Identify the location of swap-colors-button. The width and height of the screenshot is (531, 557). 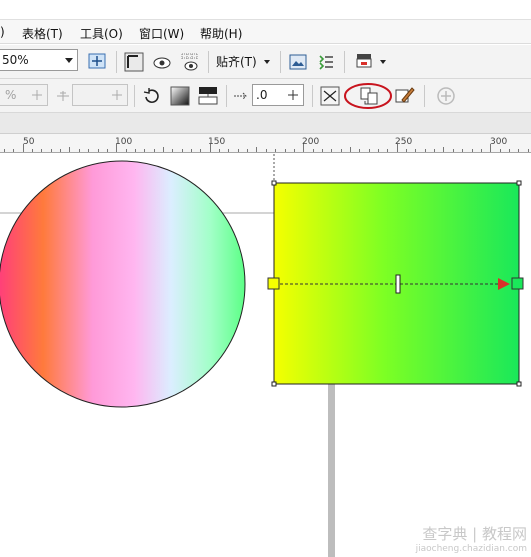
(208, 96).